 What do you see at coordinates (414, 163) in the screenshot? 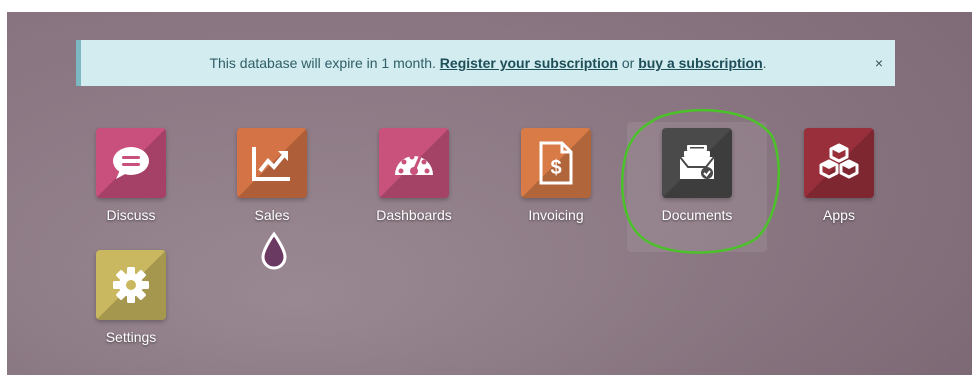
I see `gauge-icon` at bounding box center [414, 163].